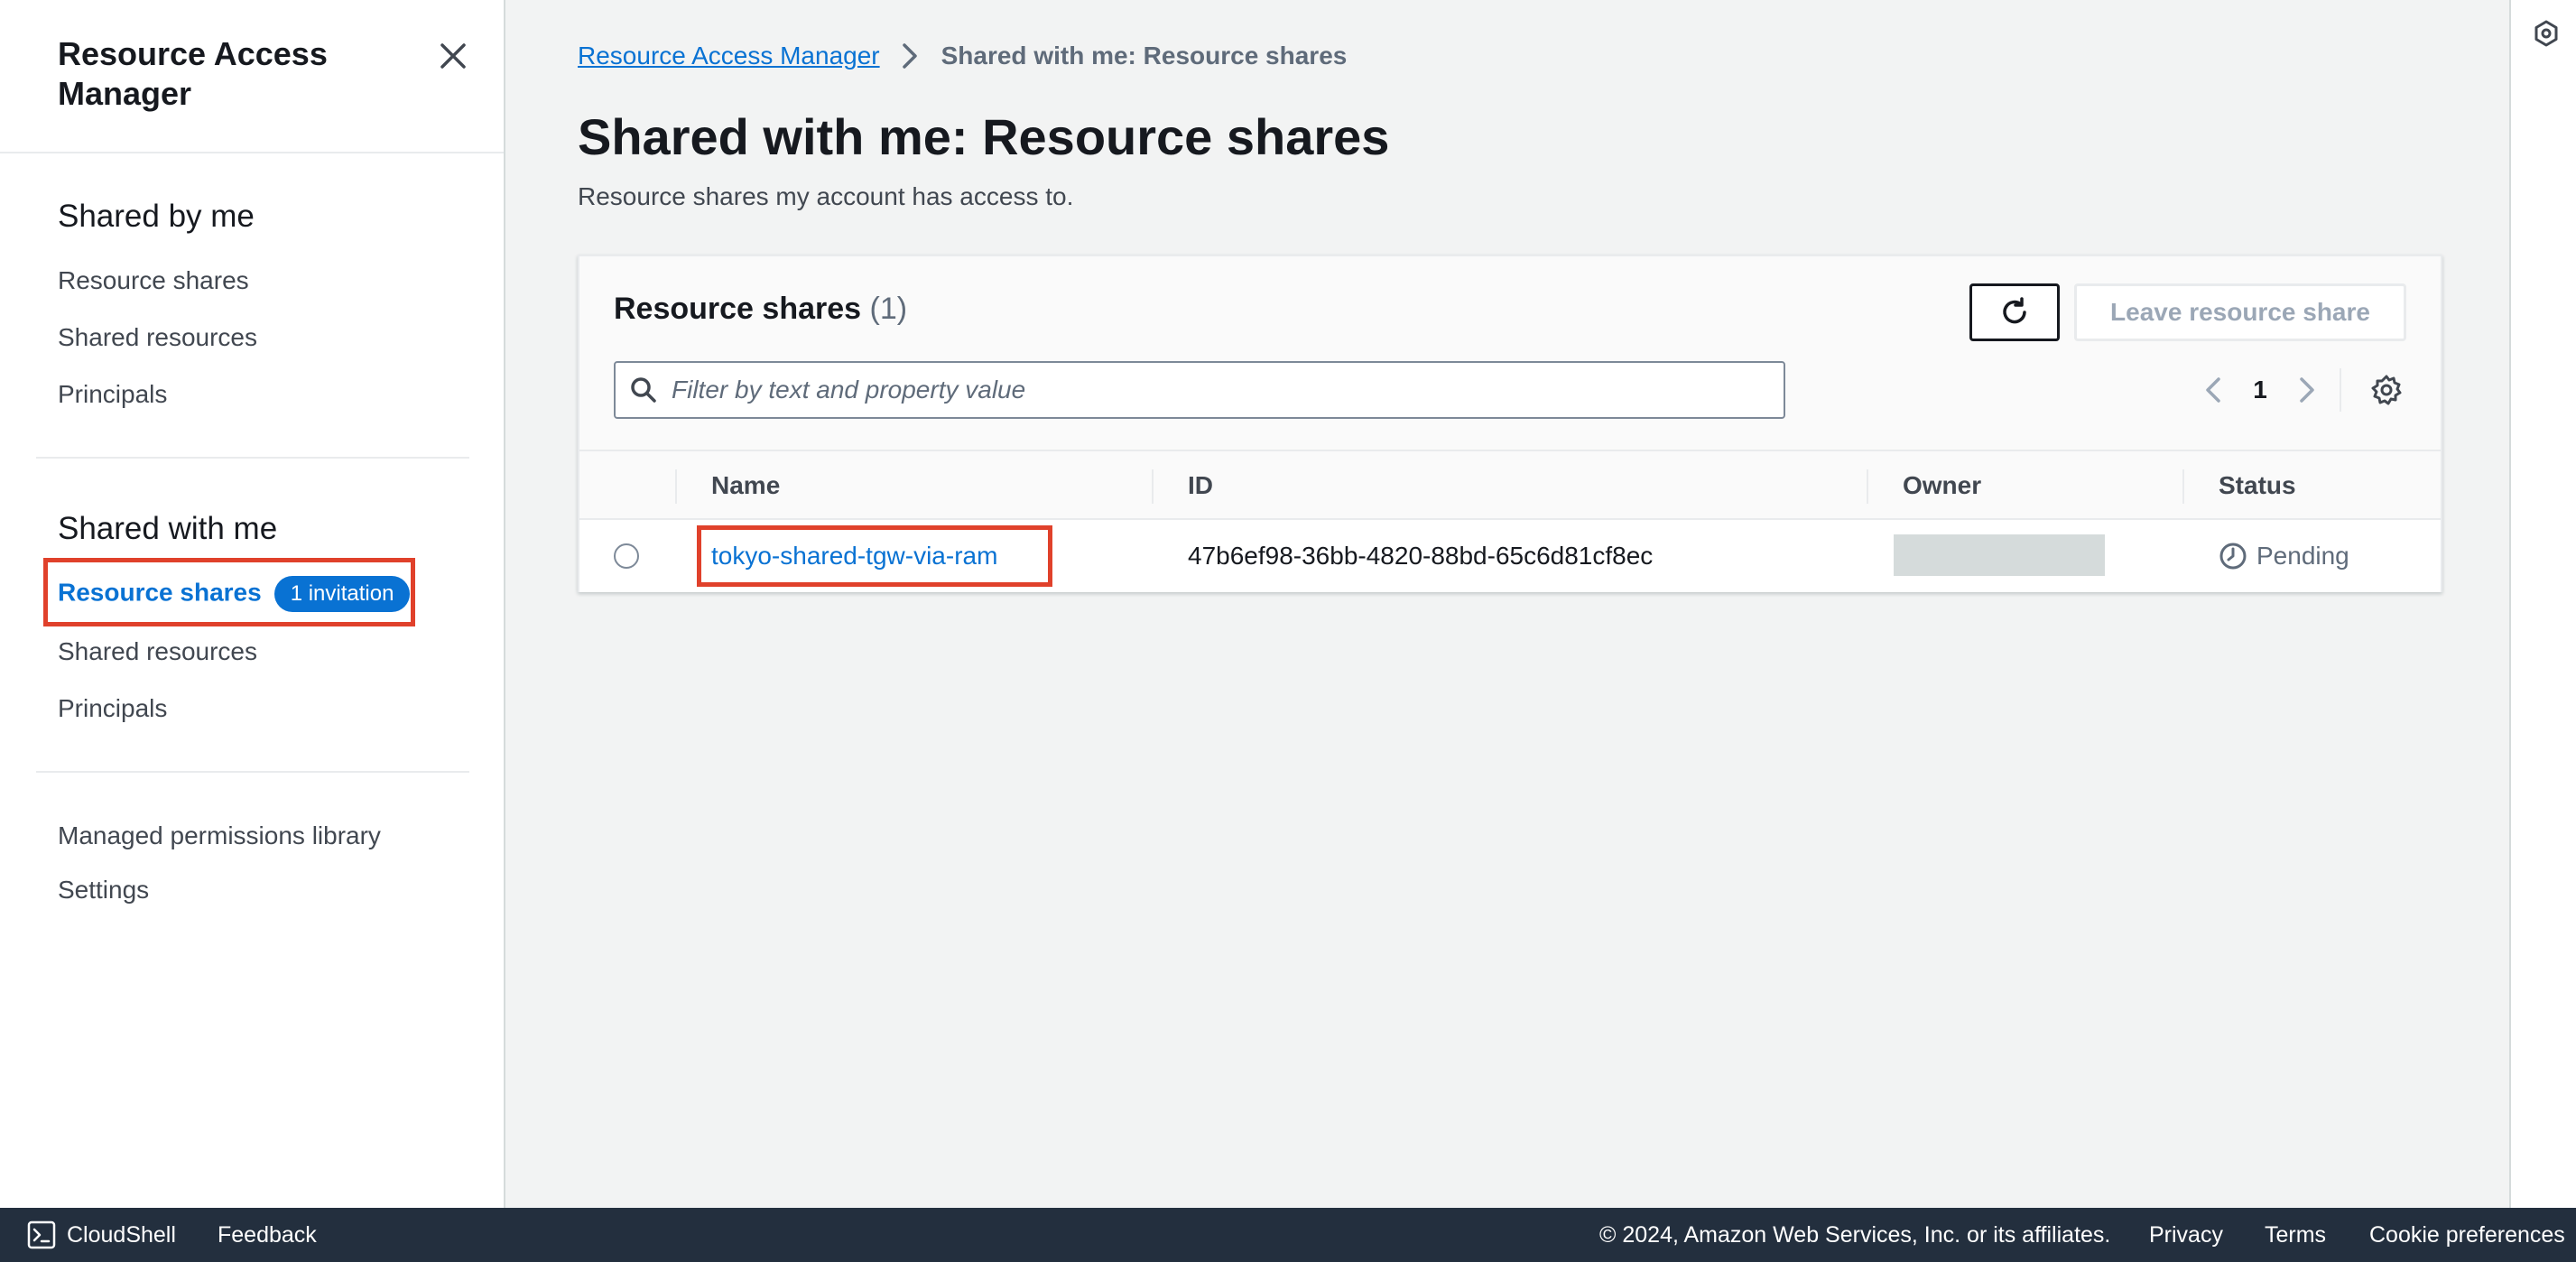 The image size is (2576, 1262). What do you see at coordinates (984, 136) in the screenshot?
I see `page-title: Shared with me: Resource shares` at bounding box center [984, 136].